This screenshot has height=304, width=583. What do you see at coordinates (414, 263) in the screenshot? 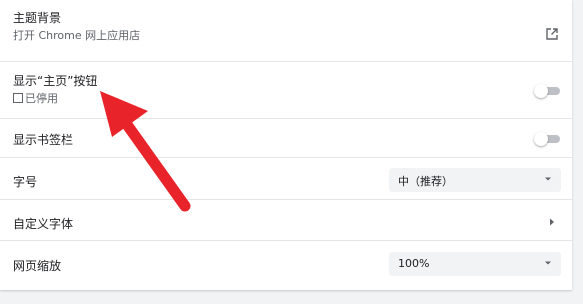
I see `page-zoom-value: 100%` at bounding box center [414, 263].